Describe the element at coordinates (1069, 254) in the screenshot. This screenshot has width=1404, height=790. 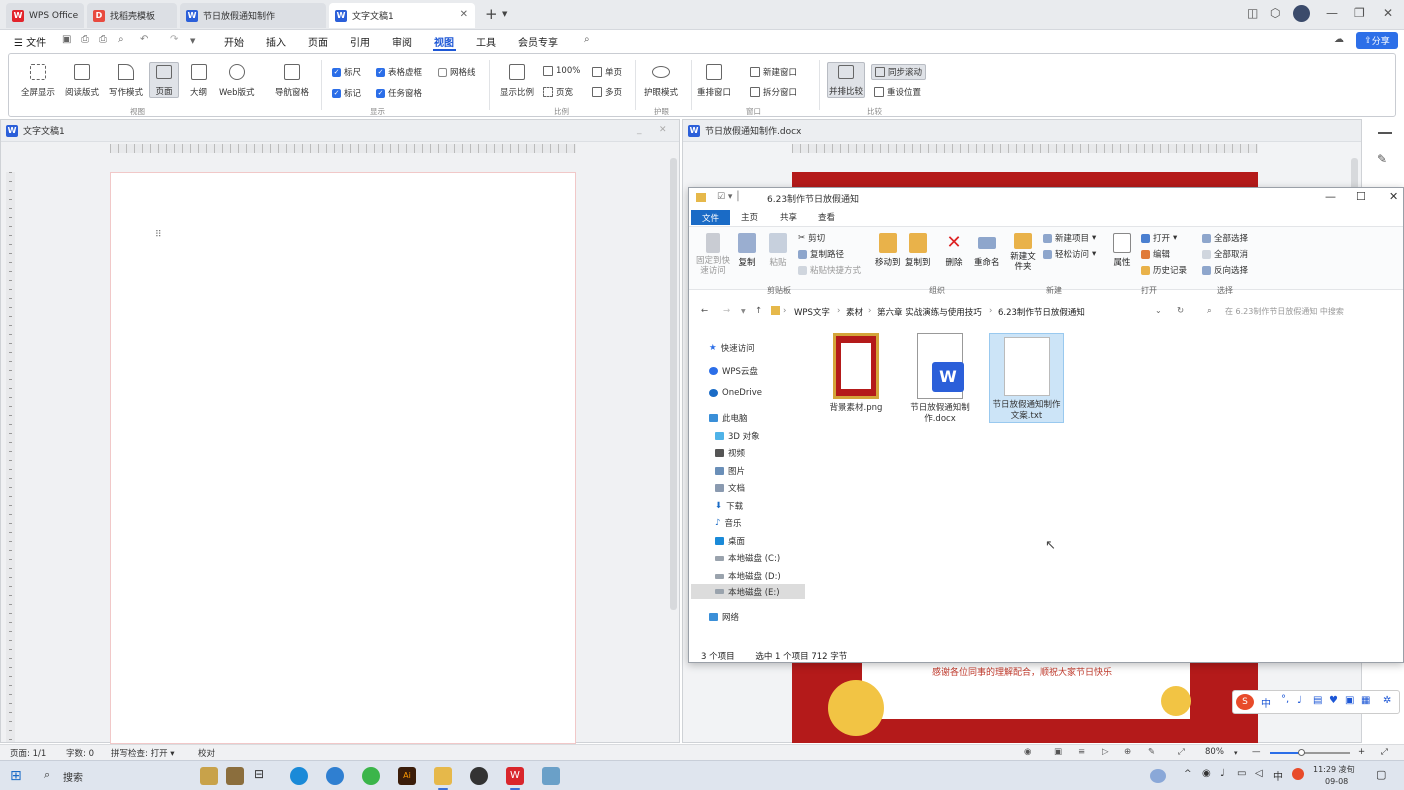
I see `easy-access-button: 轻松访问 ▾` at that location.